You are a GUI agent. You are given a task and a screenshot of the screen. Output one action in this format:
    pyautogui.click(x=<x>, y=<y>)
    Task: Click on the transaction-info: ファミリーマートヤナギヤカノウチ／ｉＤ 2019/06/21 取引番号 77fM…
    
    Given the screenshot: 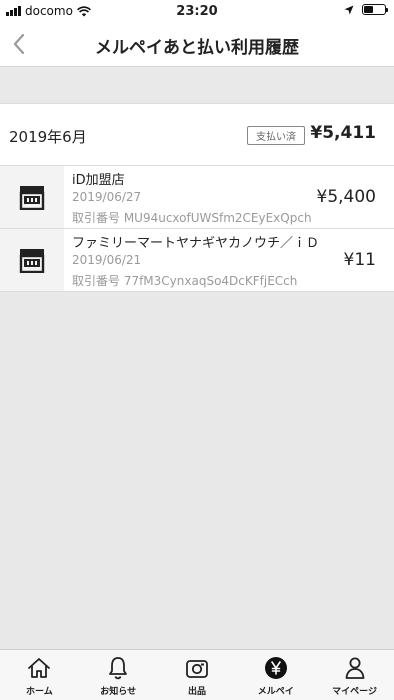 What is the action you would take?
    pyautogui.click(x=229, y=260)
    